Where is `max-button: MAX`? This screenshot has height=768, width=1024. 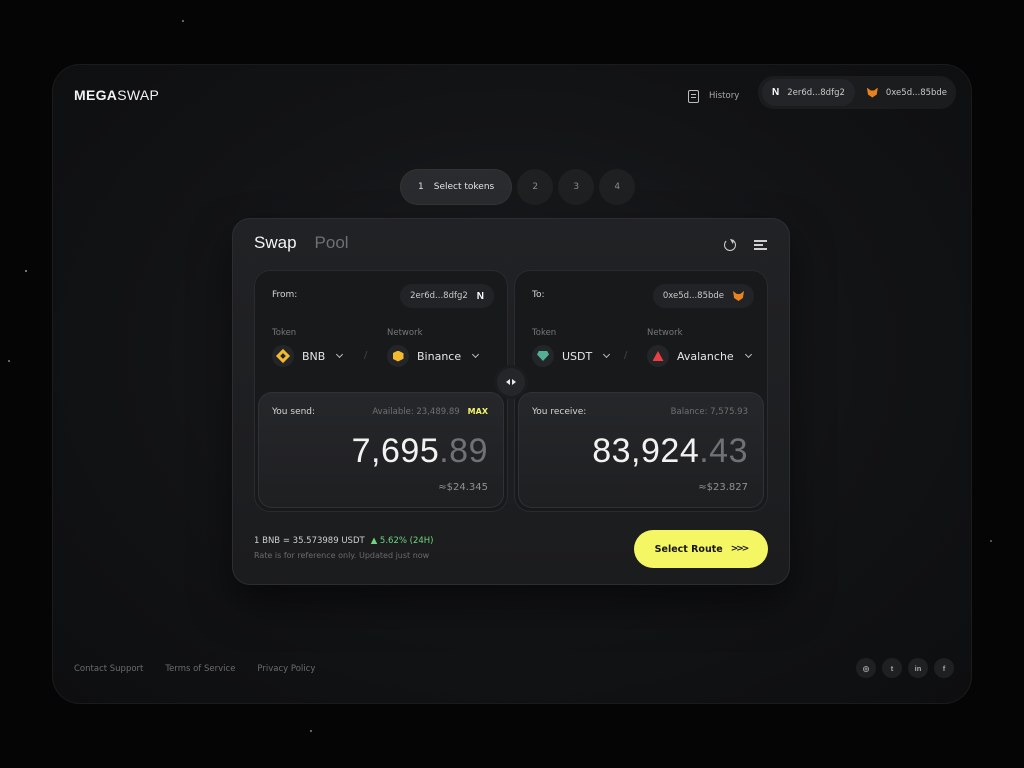 max-button: MAX is located at coordinates (478, 412).